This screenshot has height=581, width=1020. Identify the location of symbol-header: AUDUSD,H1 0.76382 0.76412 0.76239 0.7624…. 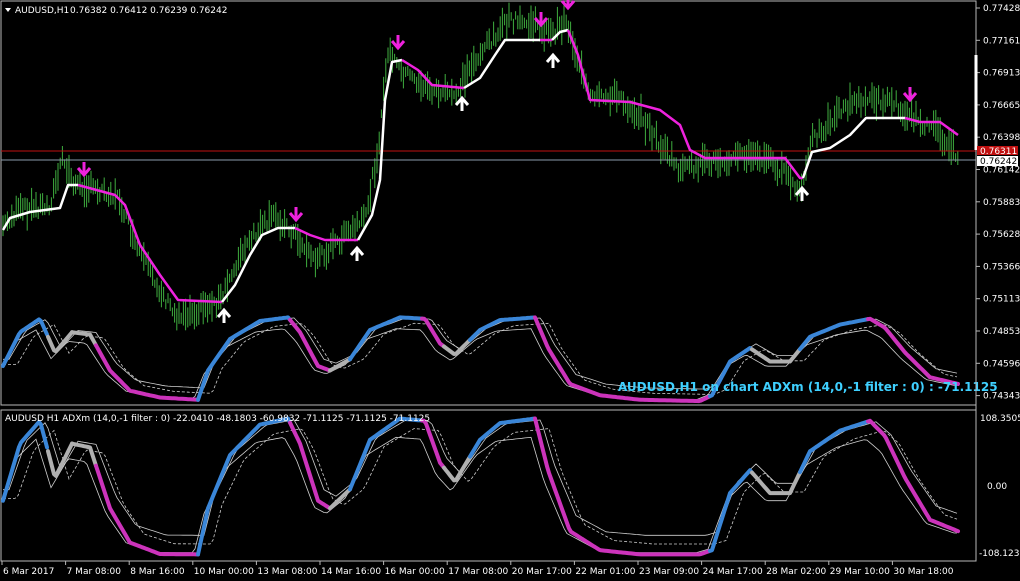
(116, 11).